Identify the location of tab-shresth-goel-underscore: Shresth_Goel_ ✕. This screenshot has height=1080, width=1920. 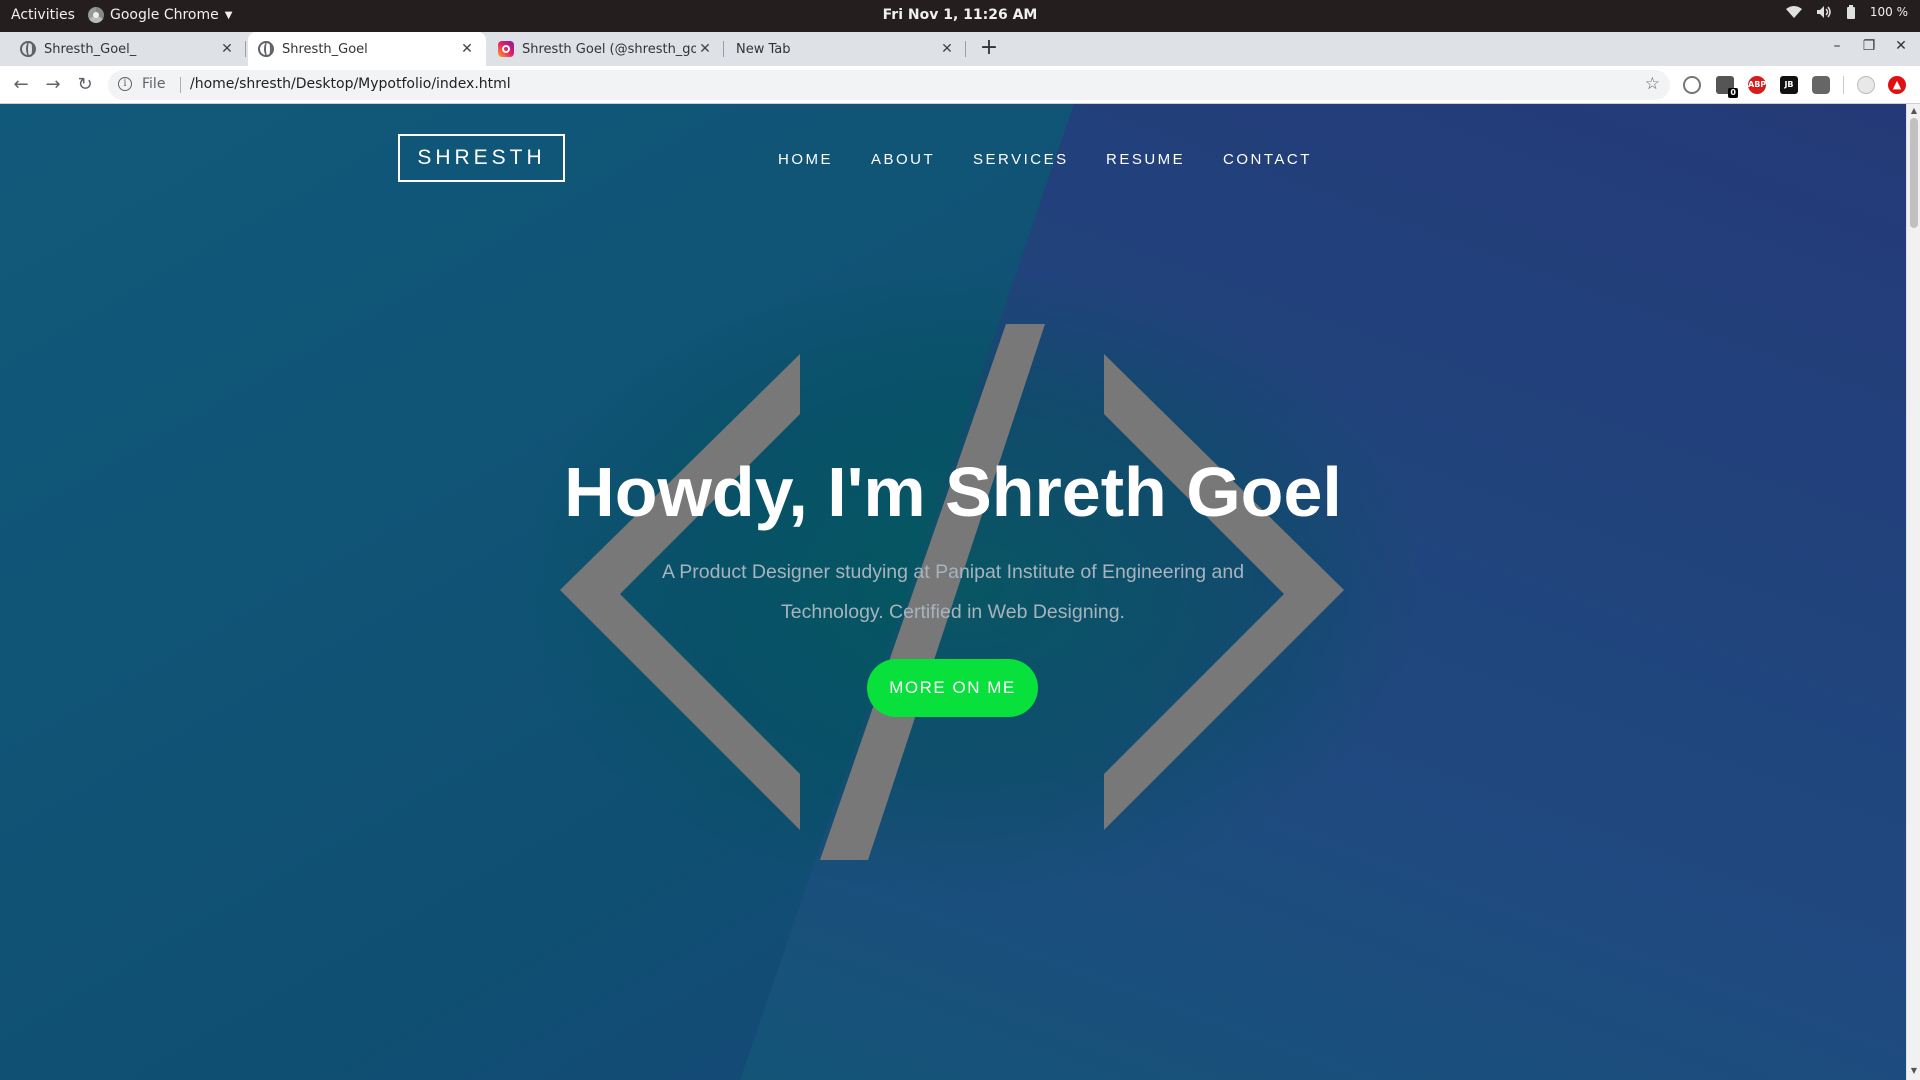
(128, 49).